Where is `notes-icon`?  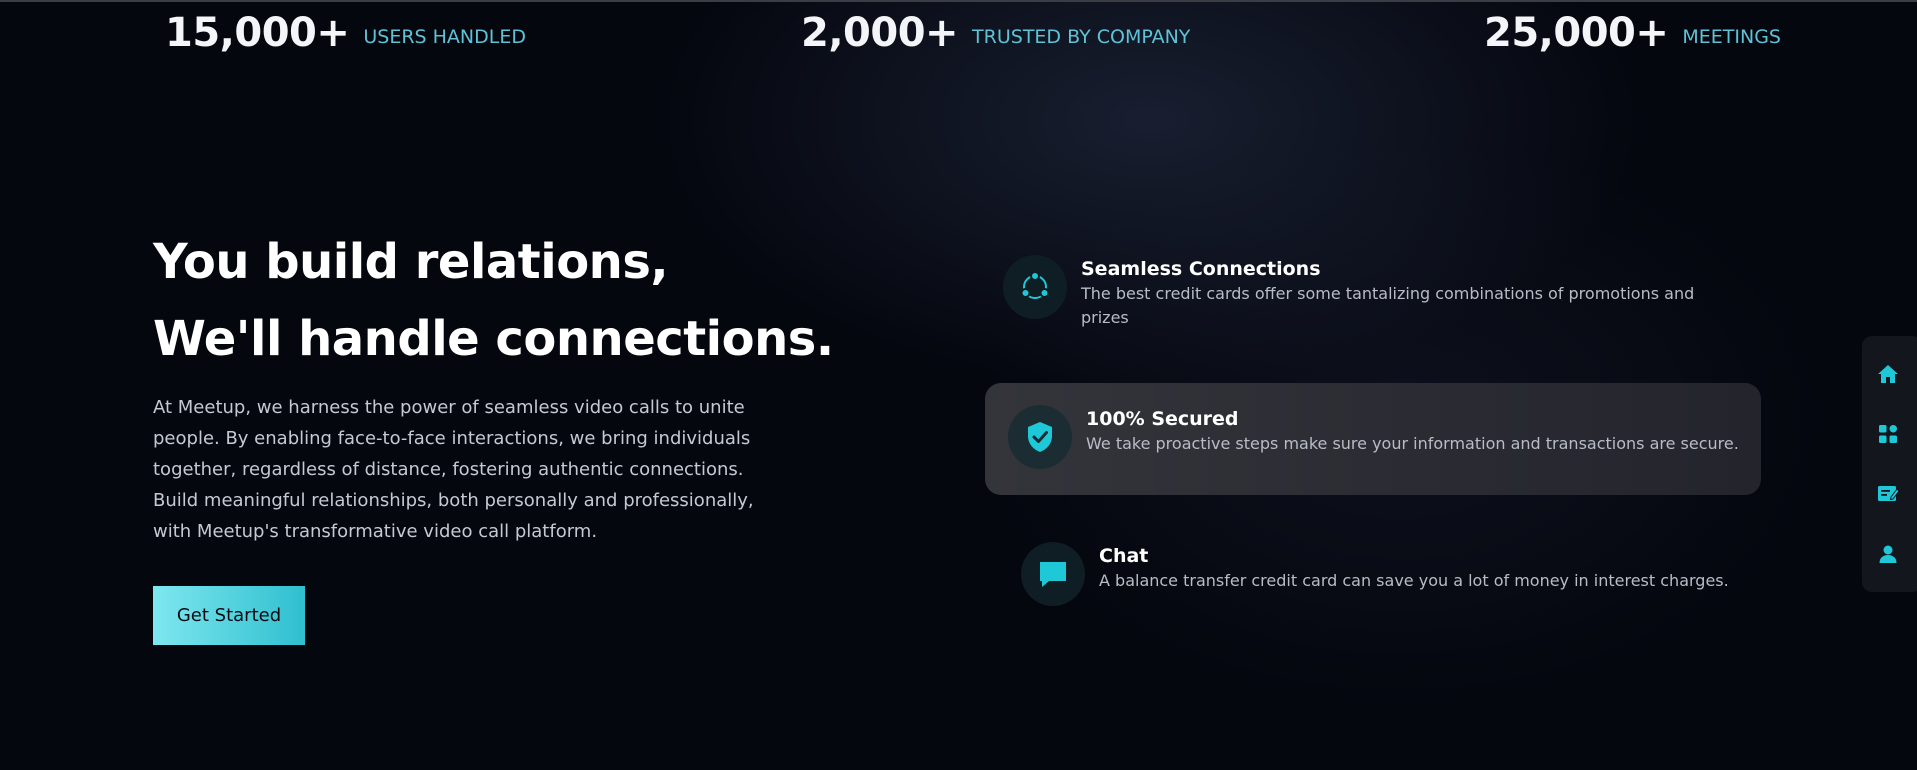 notes-icon is located at coordinates (1888, 494).